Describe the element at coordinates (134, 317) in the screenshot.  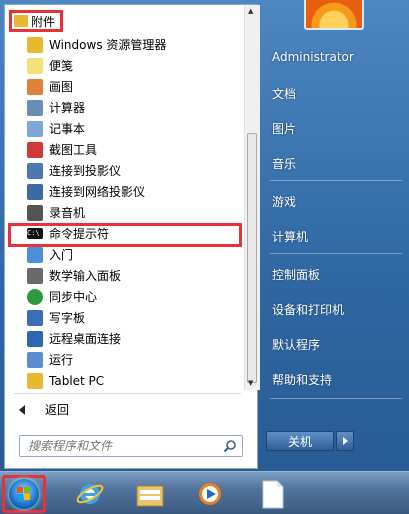
I see `program-item: 写字板` at that location.